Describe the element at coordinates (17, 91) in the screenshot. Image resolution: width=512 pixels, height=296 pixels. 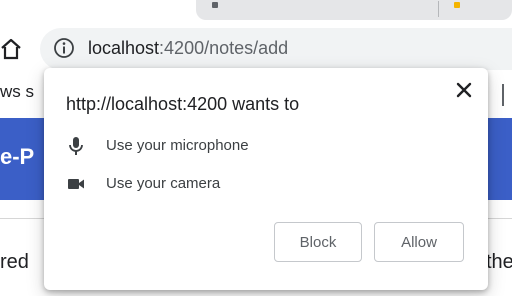
I see `page-nav-fragment: ws s` at that location.